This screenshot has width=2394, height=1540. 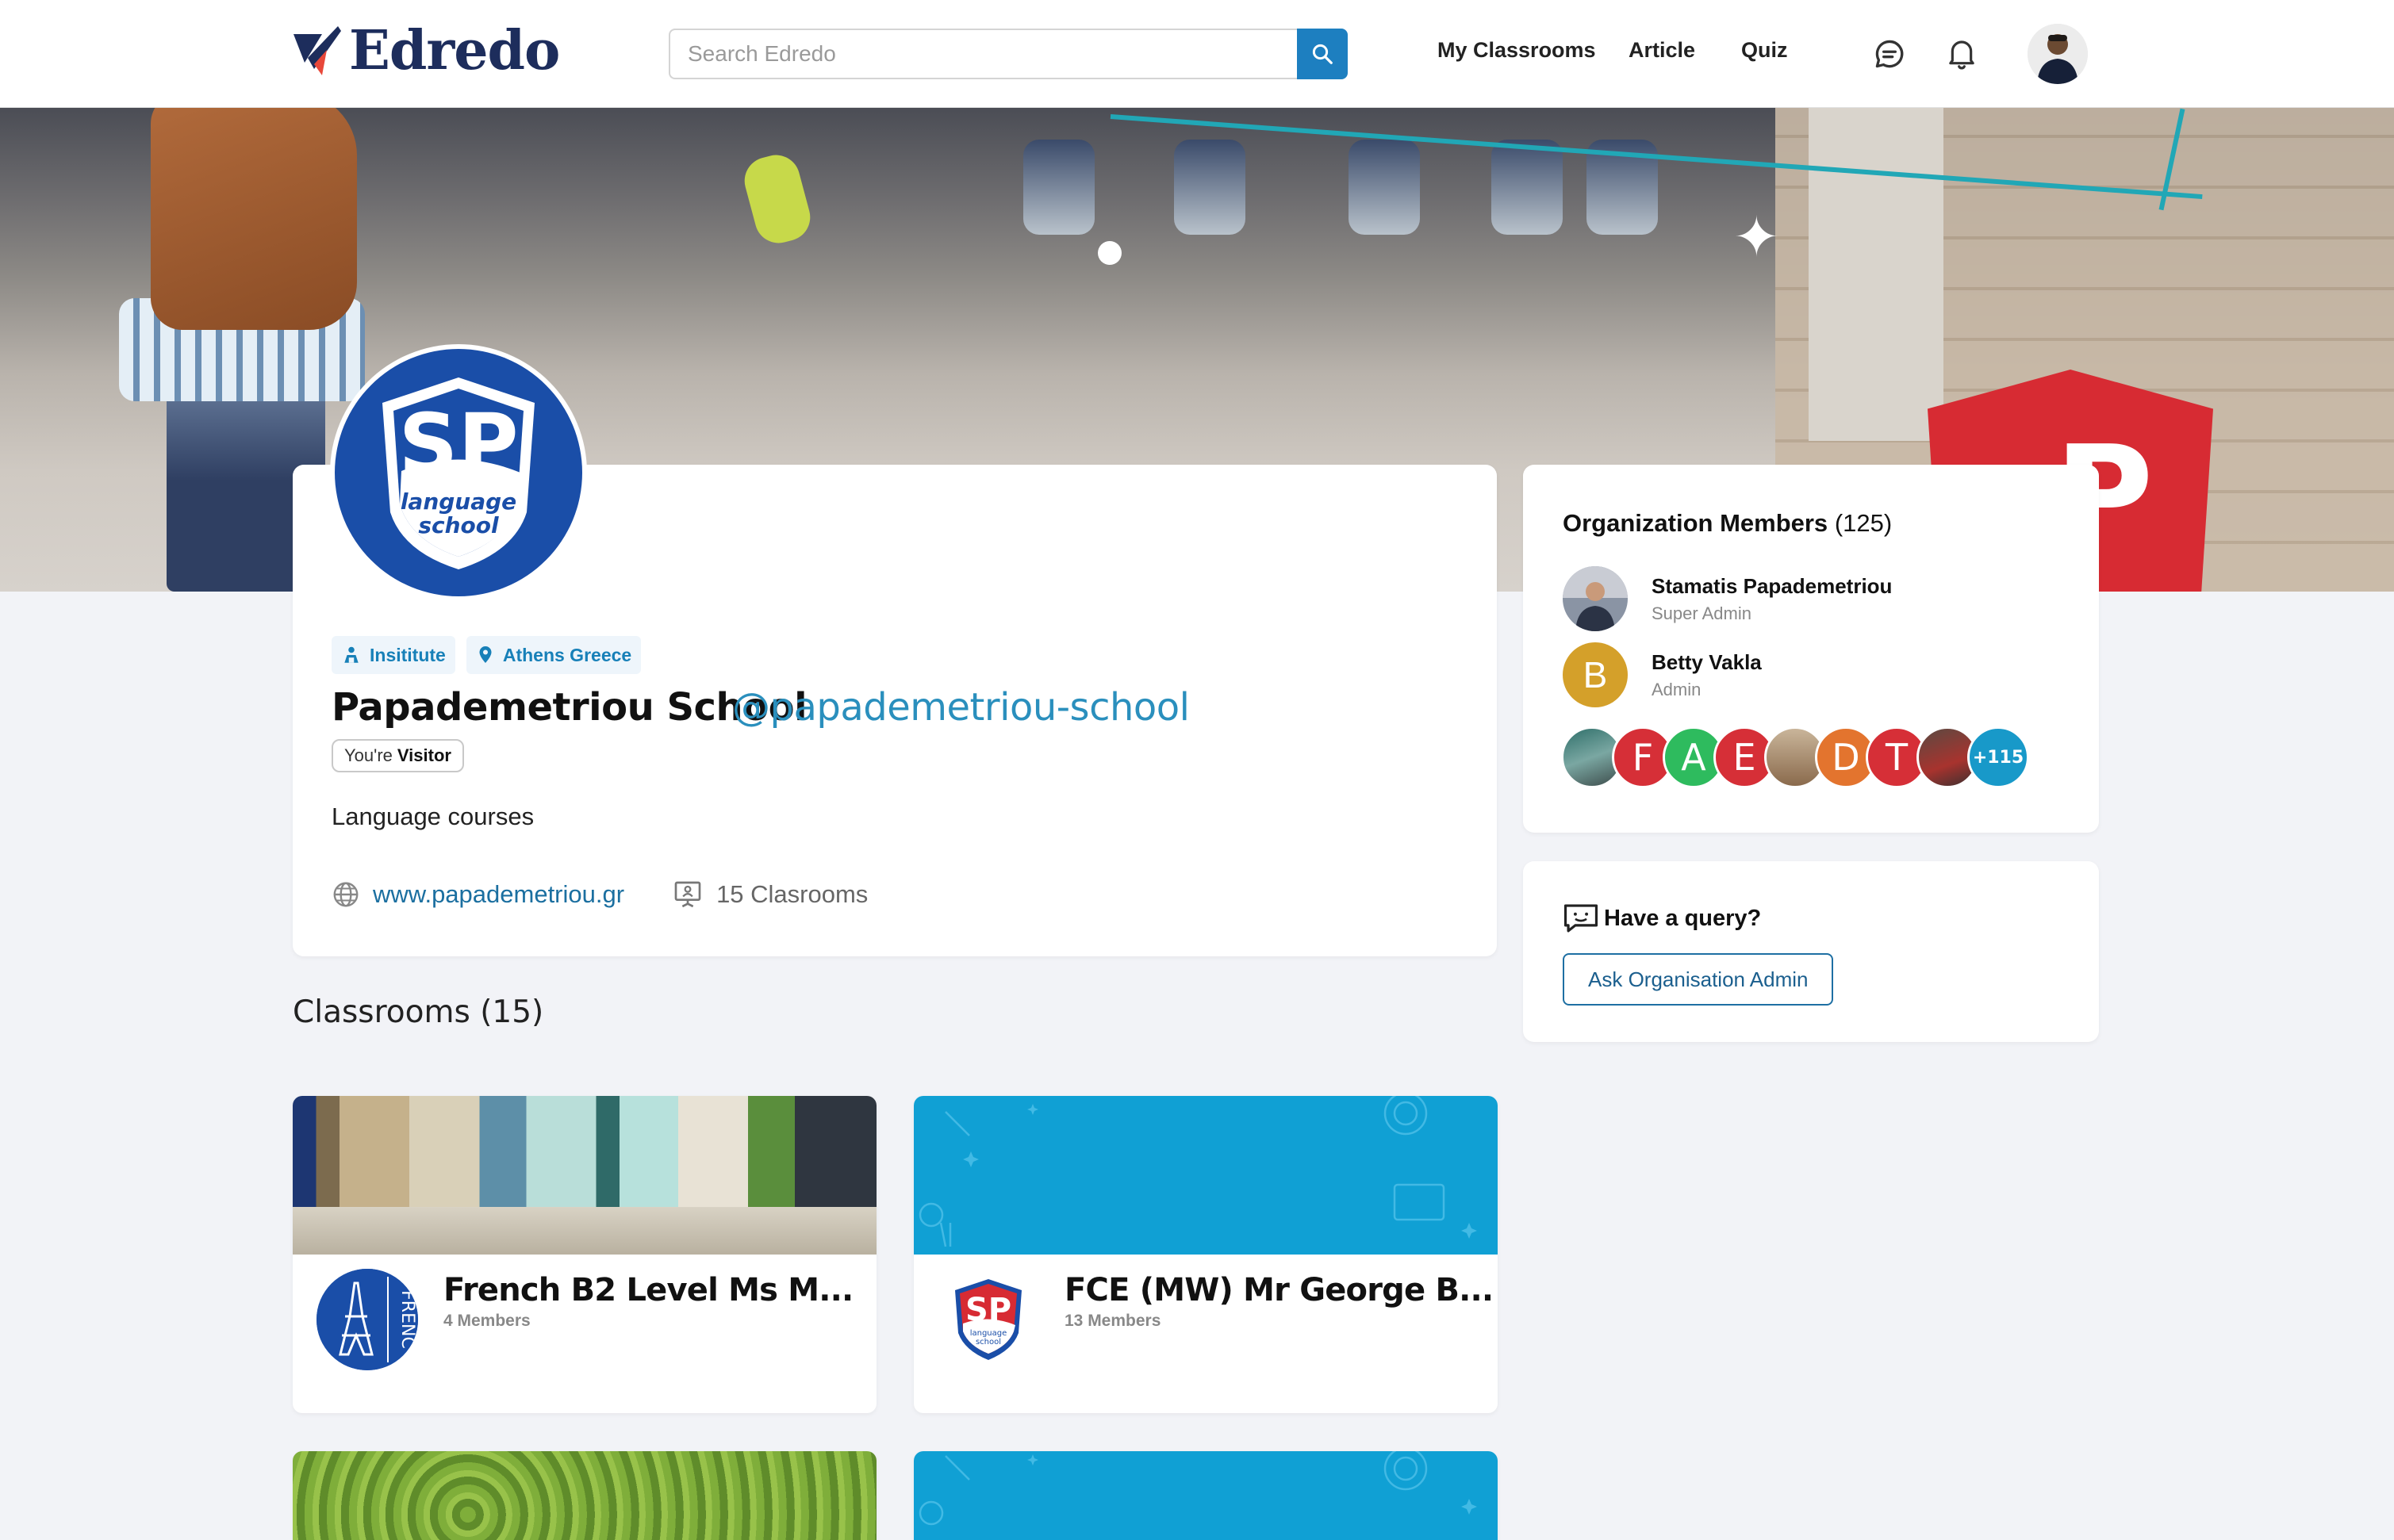 I want to click on members-count: (125), so click(x=1863, y=523).